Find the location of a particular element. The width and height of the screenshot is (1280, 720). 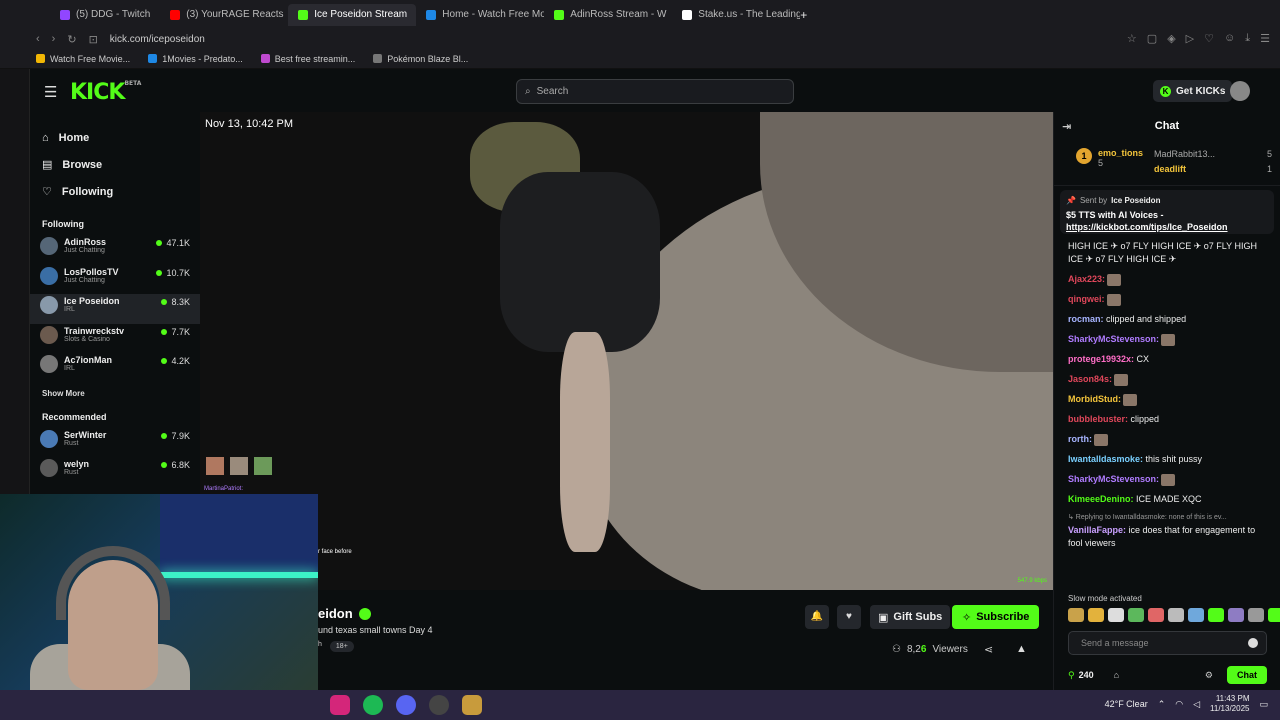

sidebar-channel-item: welyn Rust 6.8K is located at coordinates (115, 472).